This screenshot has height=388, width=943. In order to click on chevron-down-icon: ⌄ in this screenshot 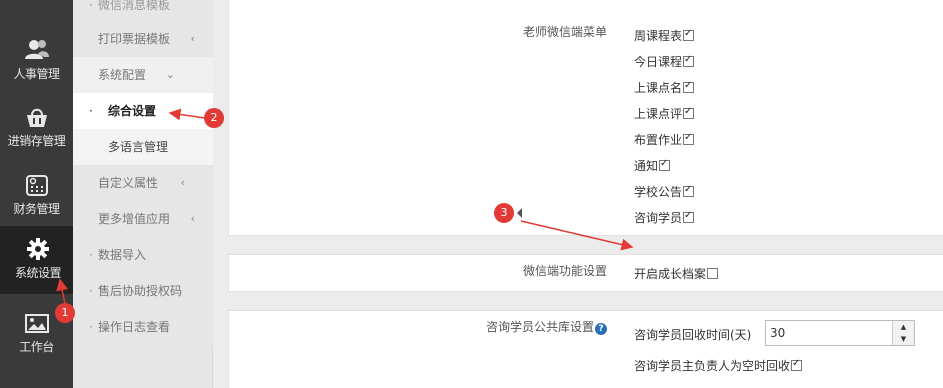, I will do `click(170, 74)`.